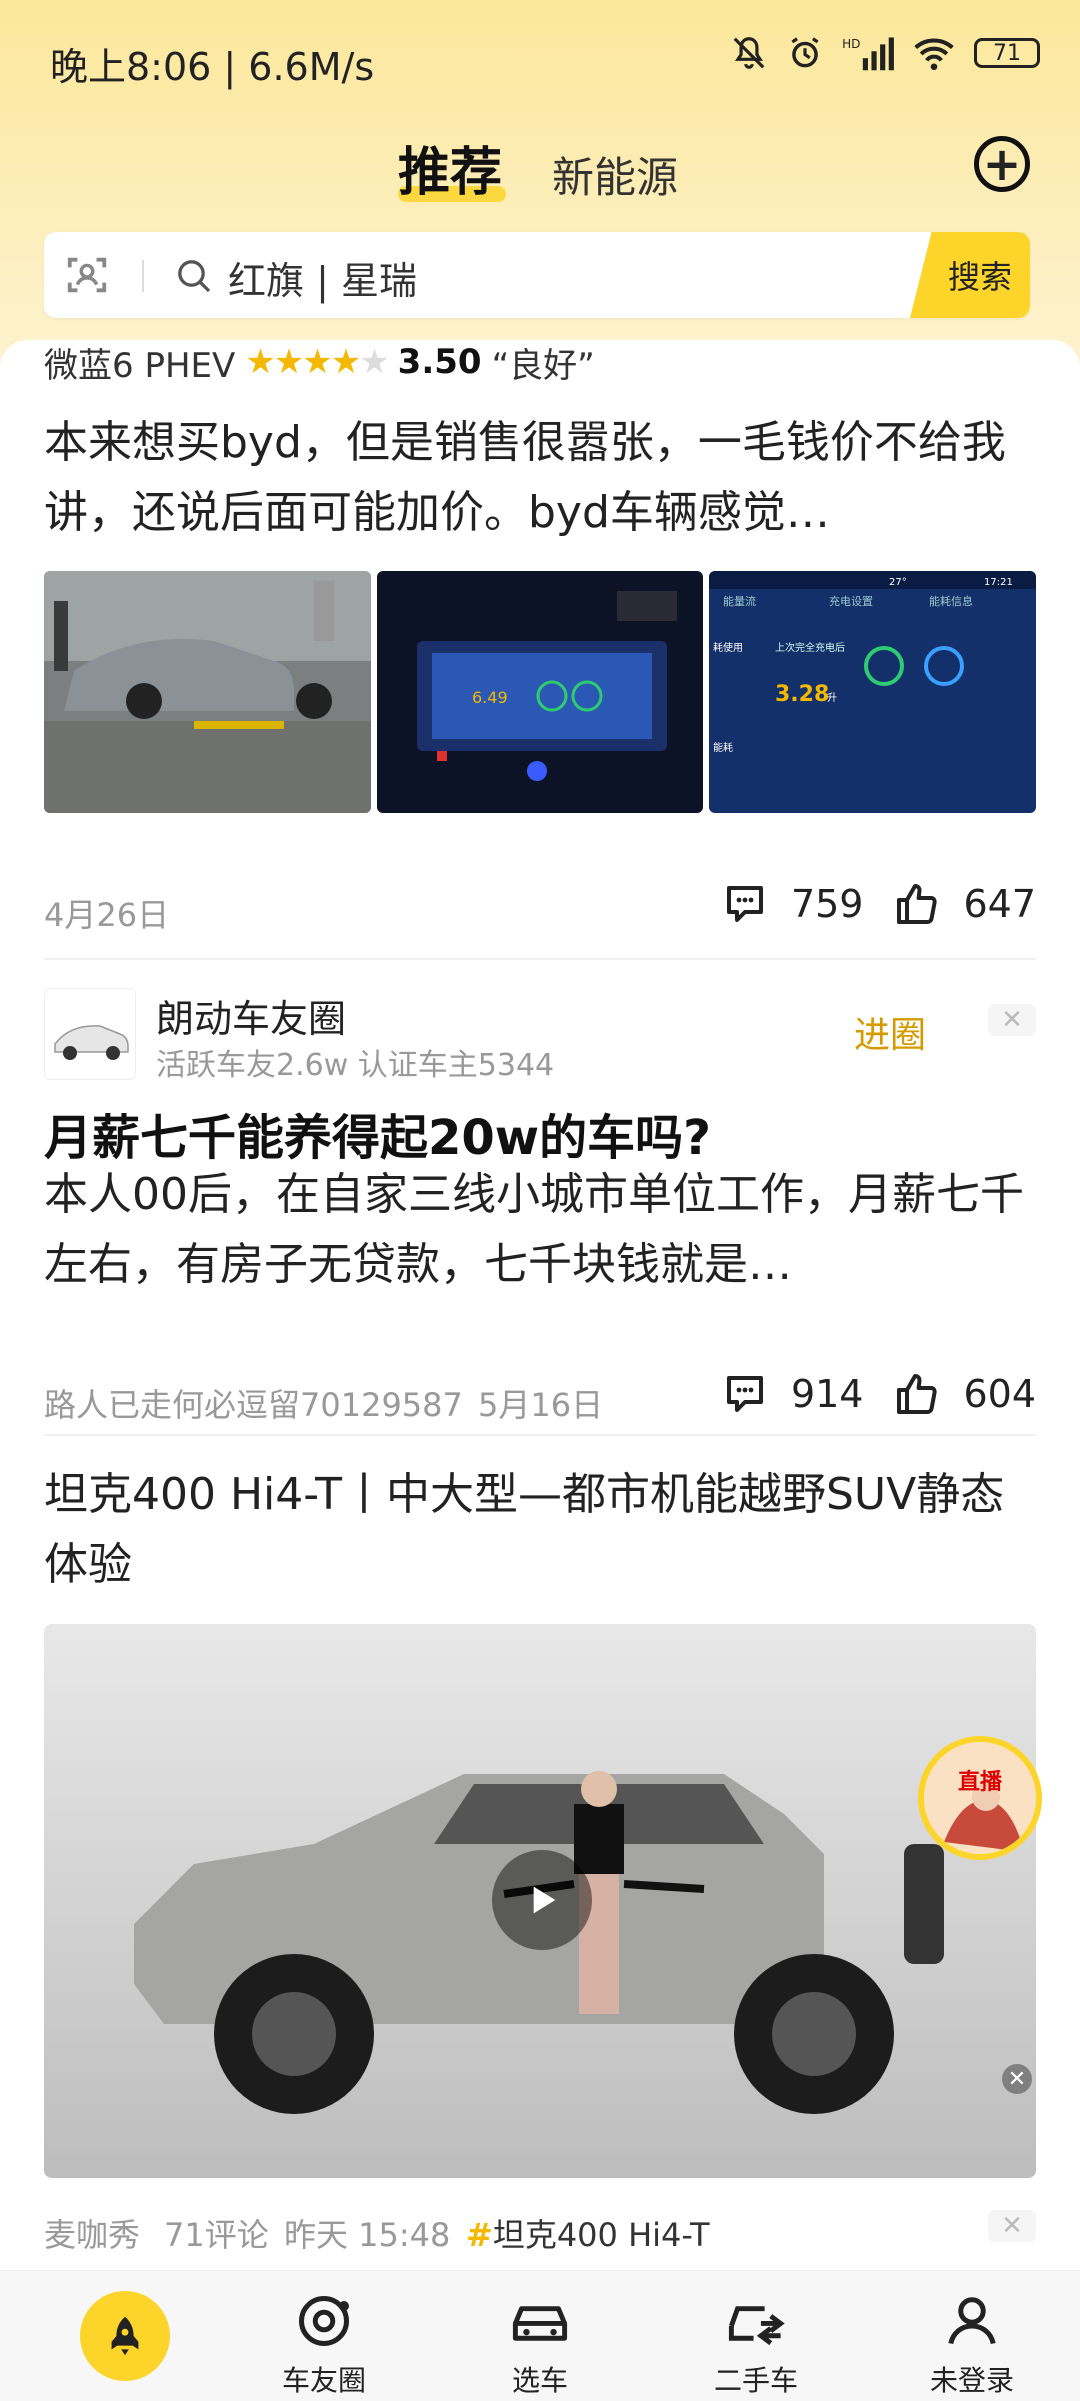 Image resolution: width=1080 pixels, height=2401 pixels. I want to click on search-input: 红旗 | 星瑞, so click(322, 277).